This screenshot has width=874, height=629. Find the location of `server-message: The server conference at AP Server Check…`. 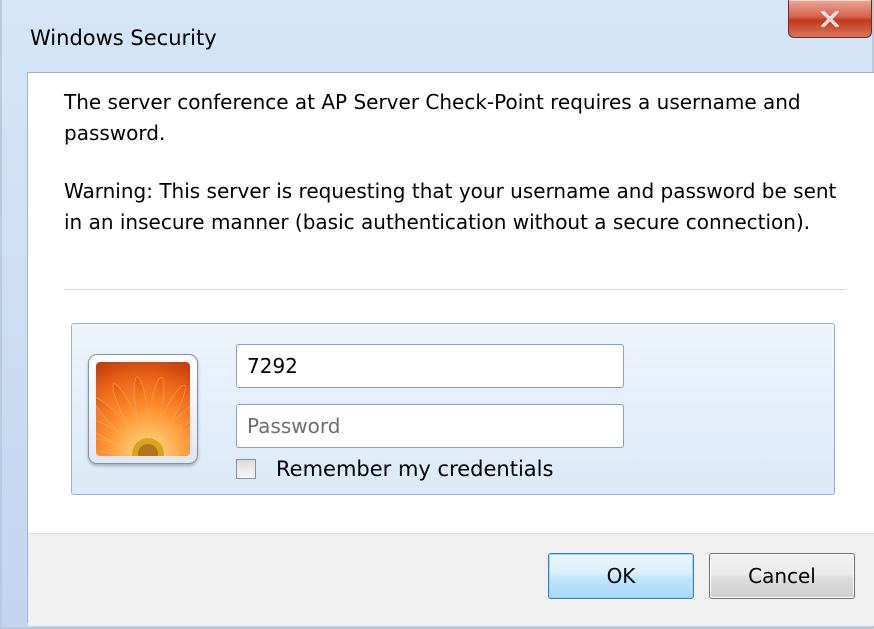

server-message: The server conference at AP Server Check… is located at coordinates (432, 117).